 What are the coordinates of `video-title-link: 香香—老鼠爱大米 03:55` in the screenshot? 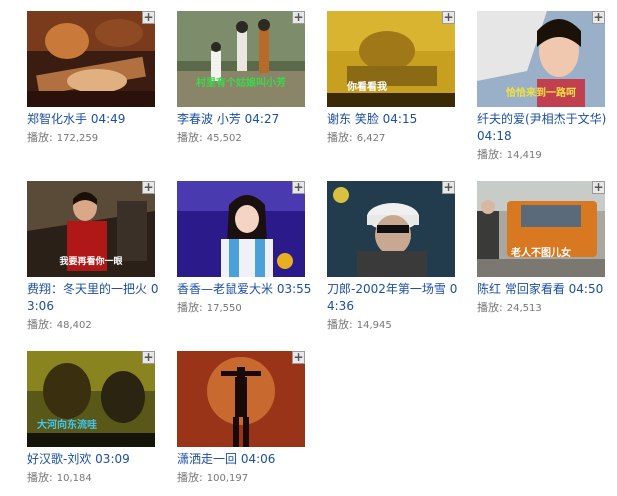 It's located at (244, 289).